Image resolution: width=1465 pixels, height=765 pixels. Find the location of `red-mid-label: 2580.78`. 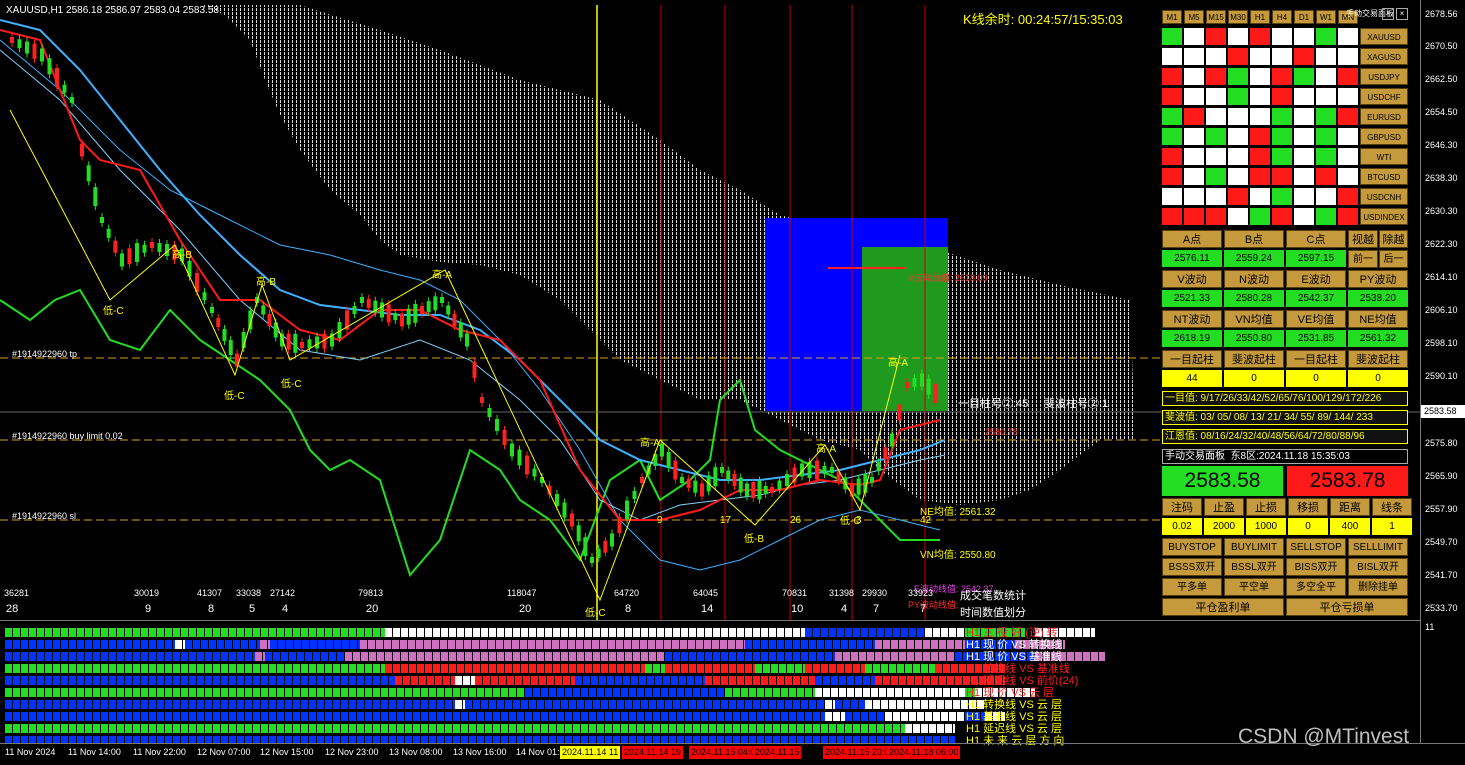

red-mid-label: 2580.78 is located at coordinates (1001, 432).